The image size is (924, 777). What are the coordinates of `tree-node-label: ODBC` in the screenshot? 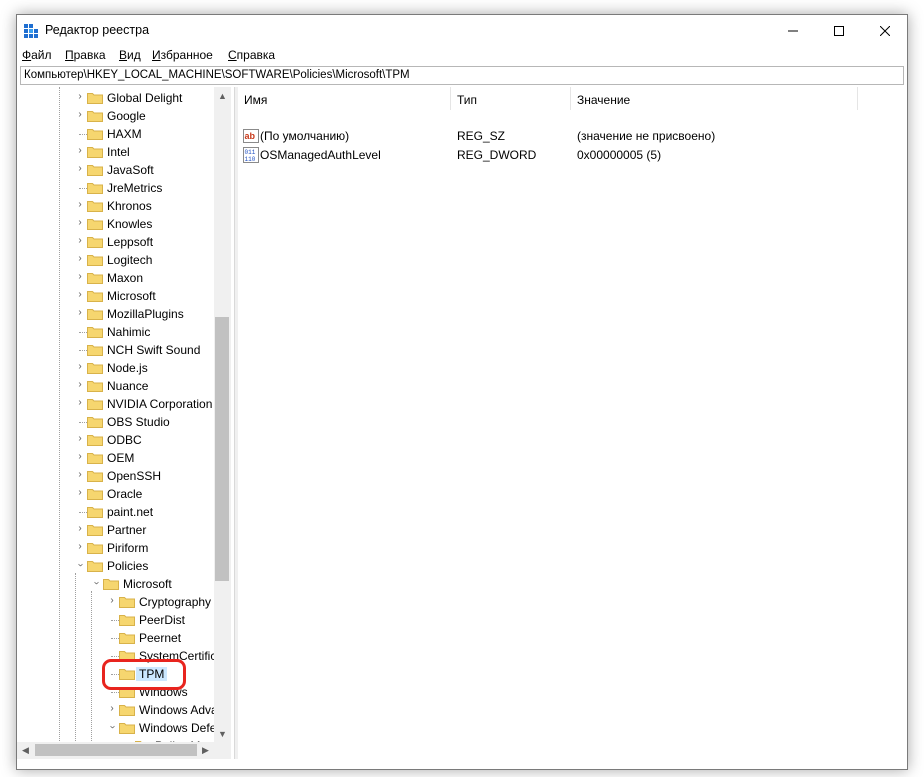 It's located at (124, 440).